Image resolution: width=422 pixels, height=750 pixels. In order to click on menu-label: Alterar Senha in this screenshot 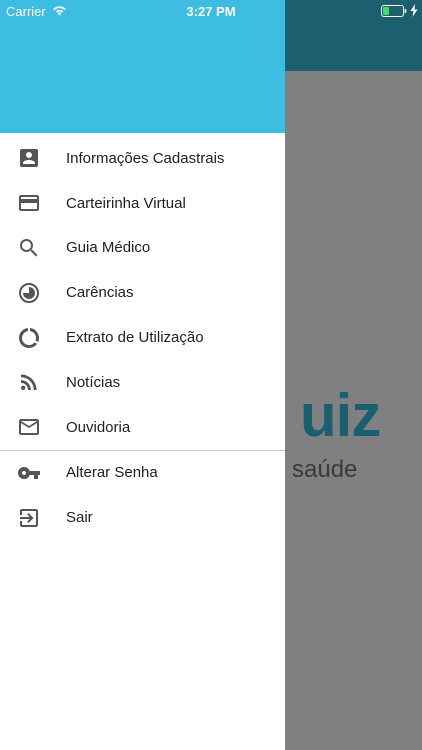, I will do `click(112, 473)`.